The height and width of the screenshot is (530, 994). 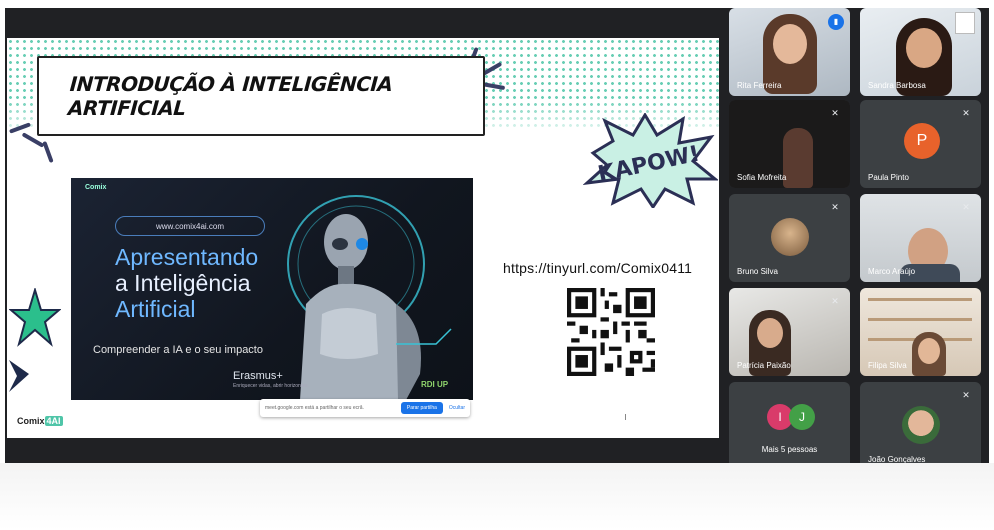 I want to click on participant-tile: ✕ João Gonçalves, so click(x=920, y=426).